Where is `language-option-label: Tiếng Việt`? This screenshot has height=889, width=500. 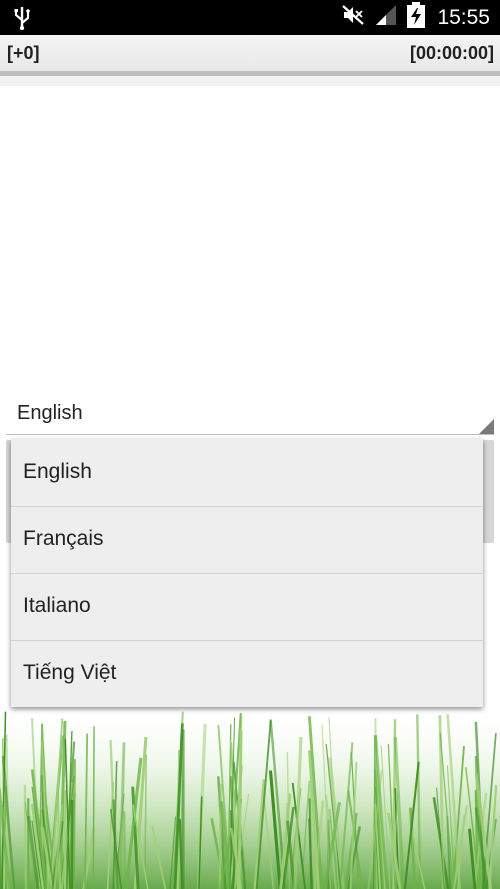
language-option-label: Tiếng Việt is located at coordinates (70, 672).